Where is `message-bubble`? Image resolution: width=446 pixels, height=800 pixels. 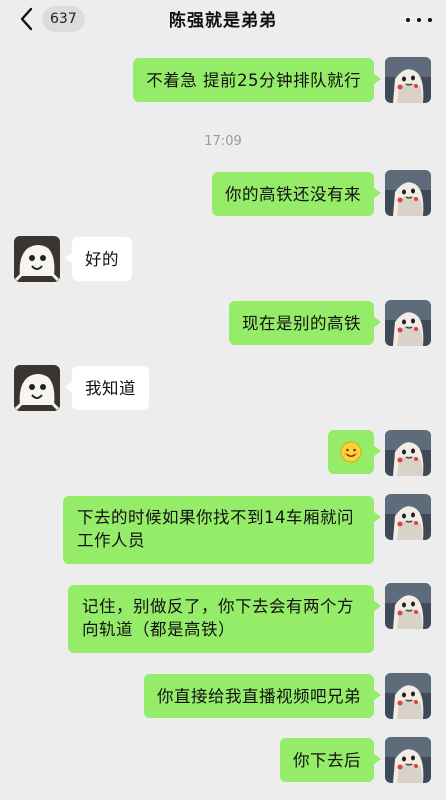
message-bubble is located at coordinates (354, 452).